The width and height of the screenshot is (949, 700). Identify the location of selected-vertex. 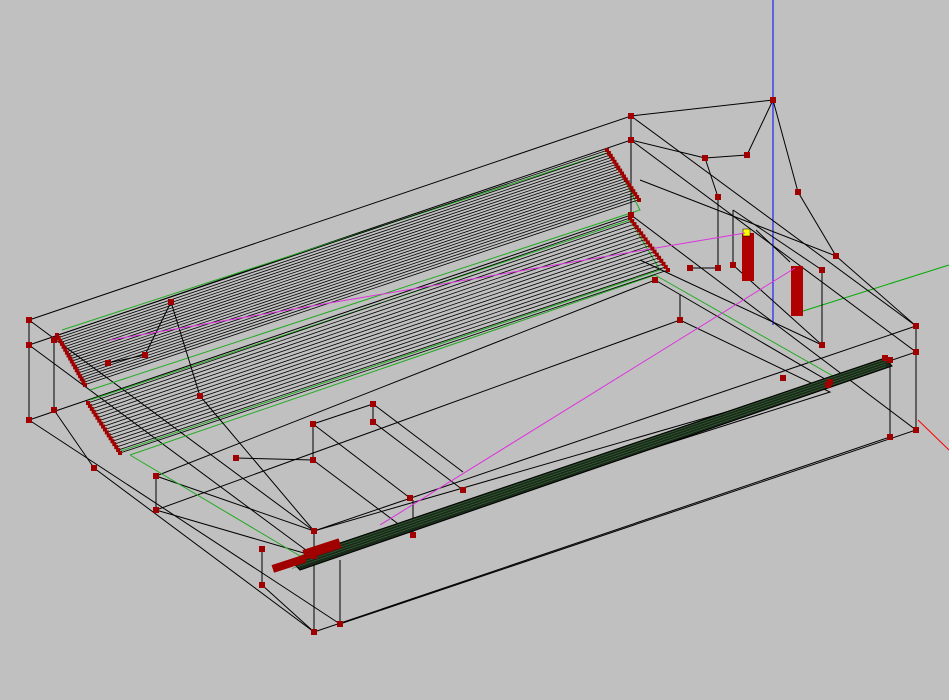
(746, 232).